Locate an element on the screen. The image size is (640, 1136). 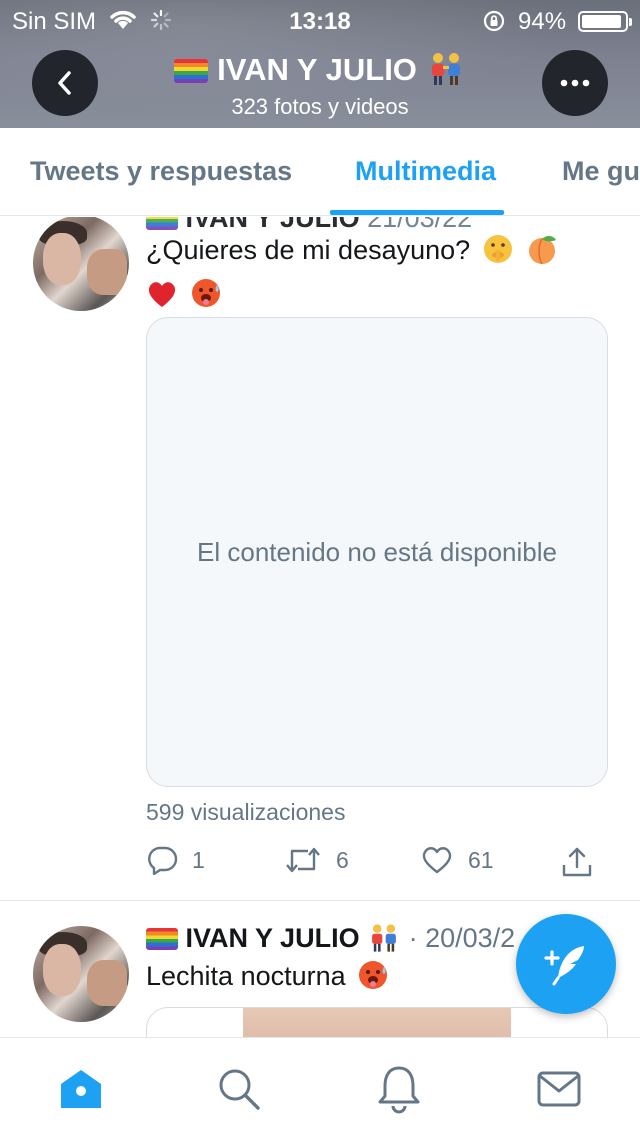
share-icon is located at coordinates (577, 862).